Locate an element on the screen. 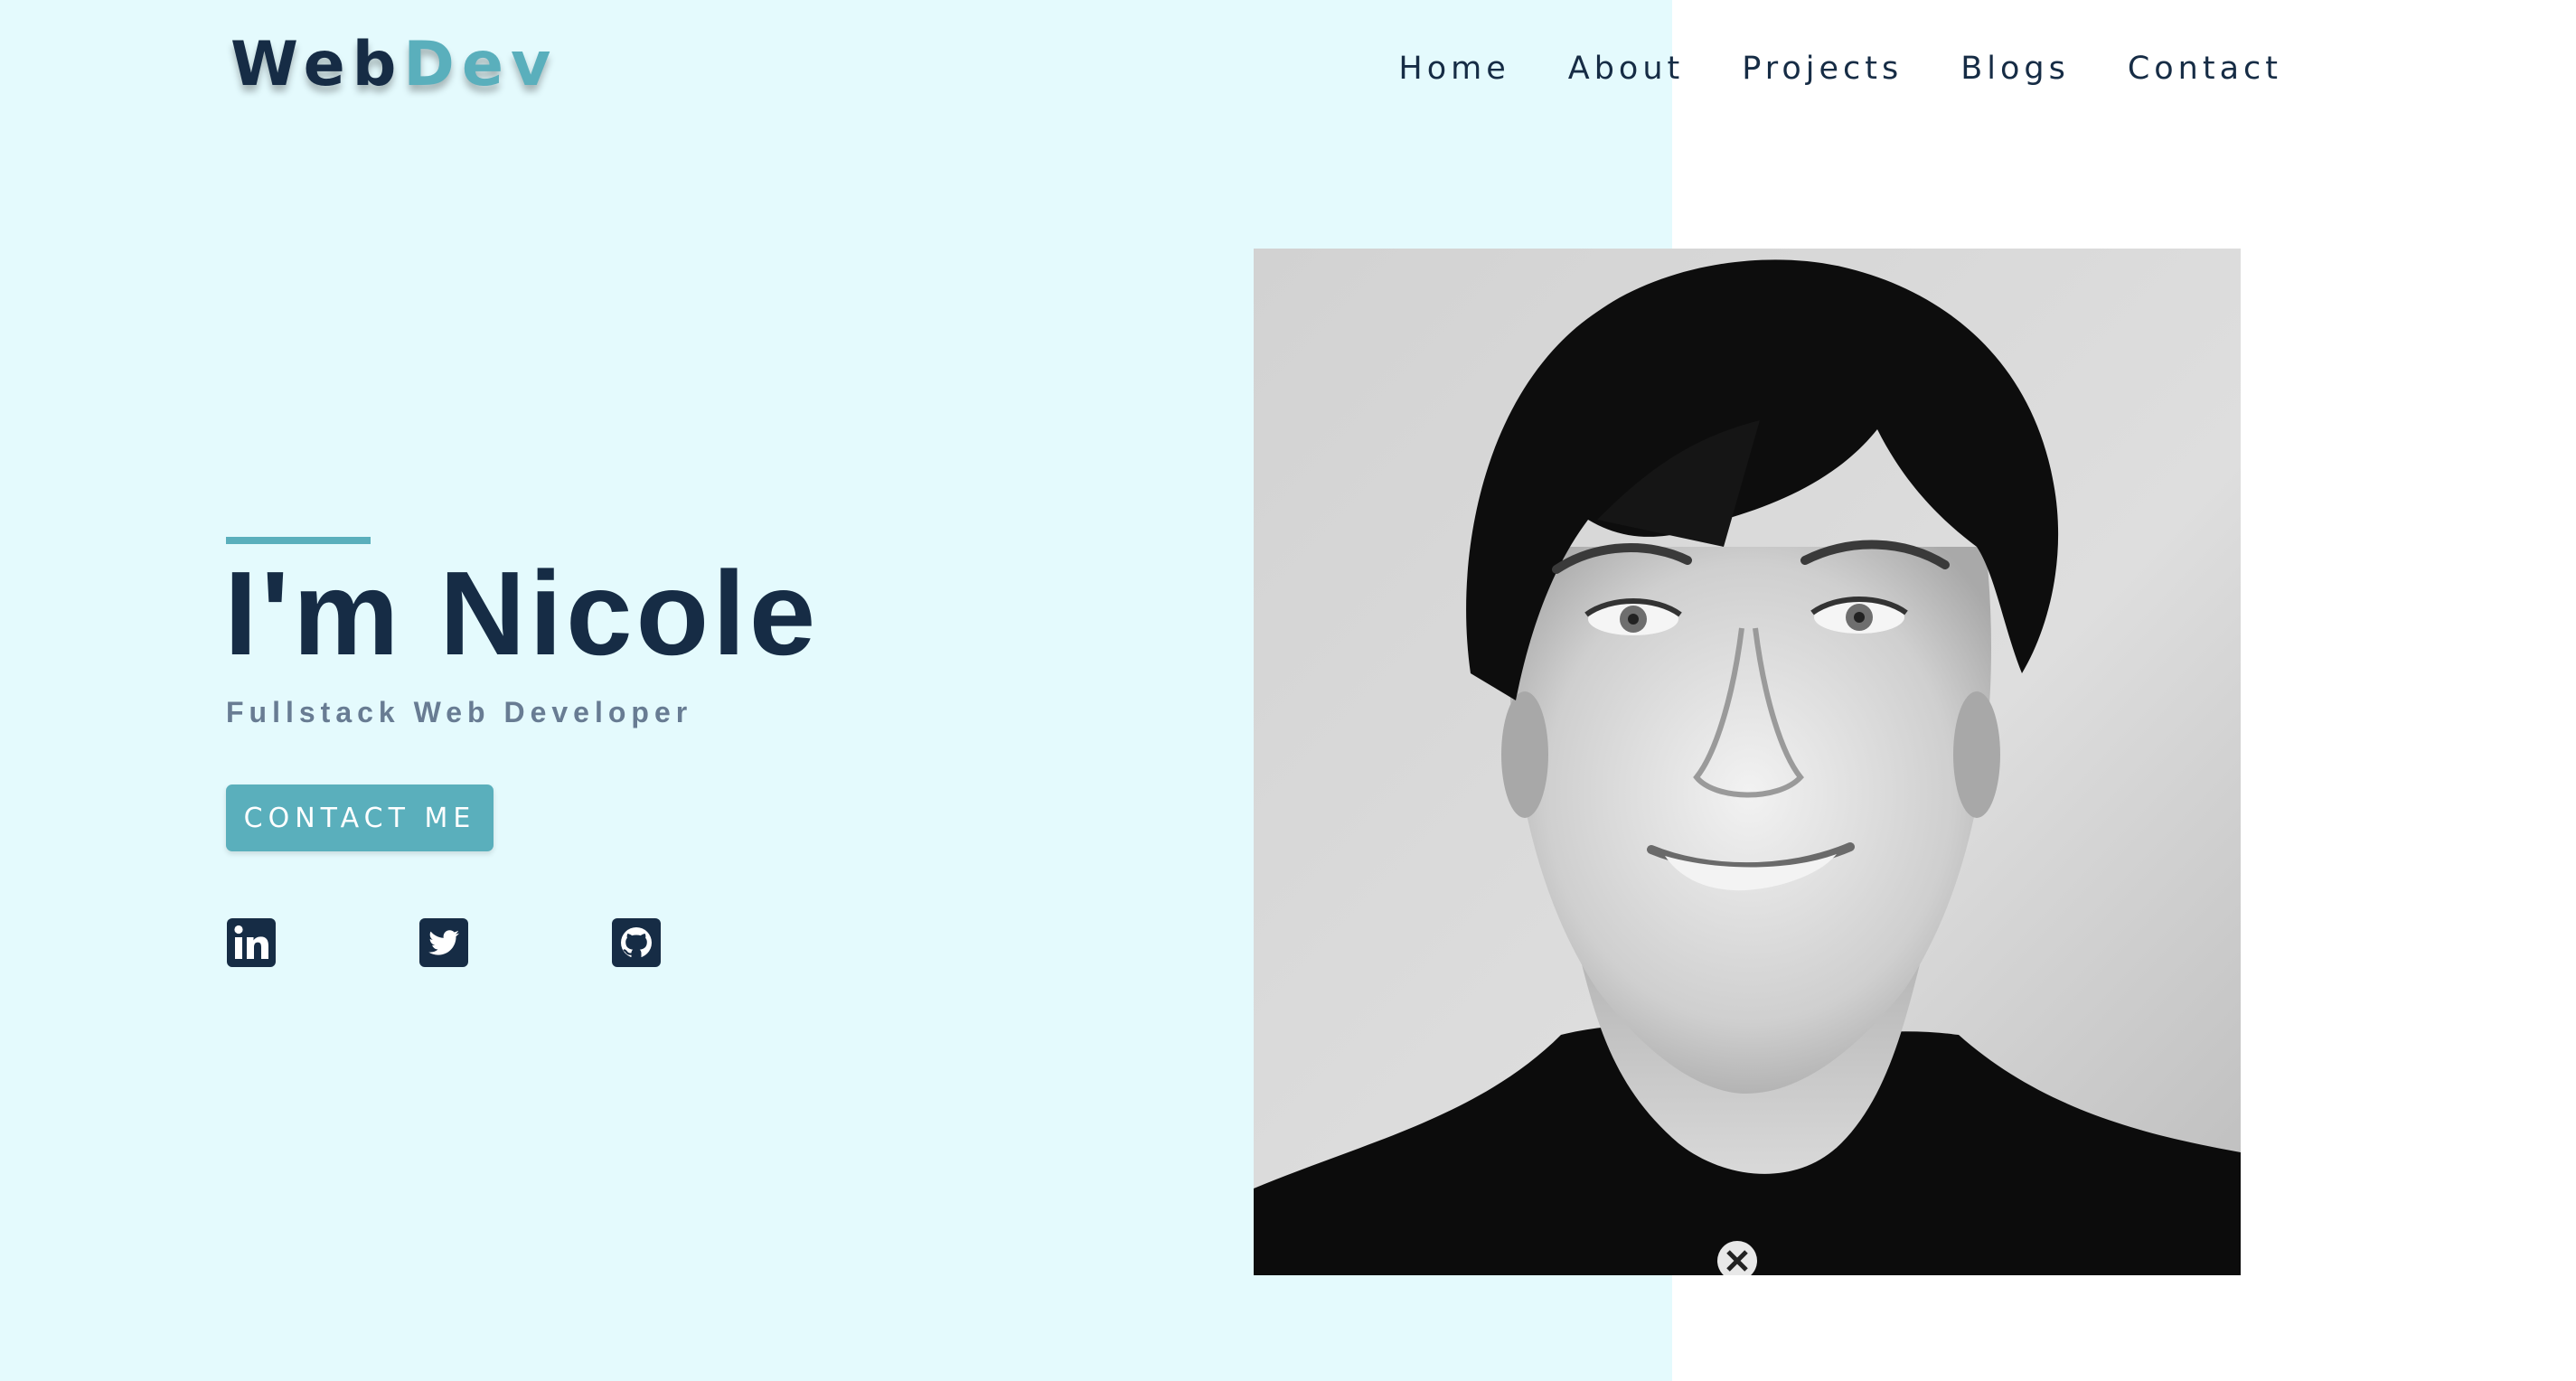  linkedin-icon is located at coordinates (252, 942).